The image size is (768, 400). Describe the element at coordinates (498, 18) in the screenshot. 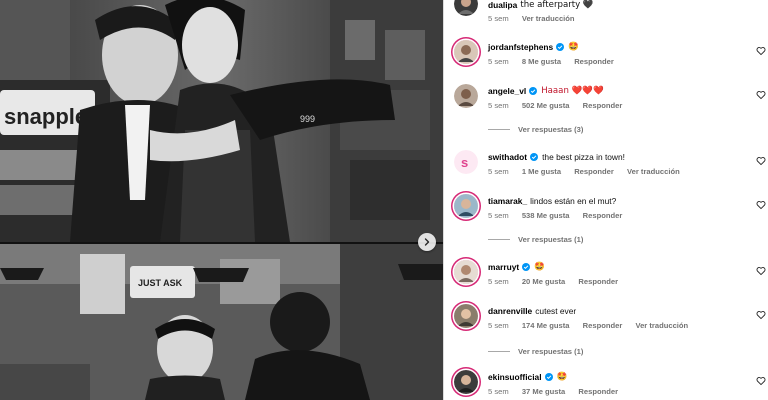

I see `post-time: 5 sem` at that location.